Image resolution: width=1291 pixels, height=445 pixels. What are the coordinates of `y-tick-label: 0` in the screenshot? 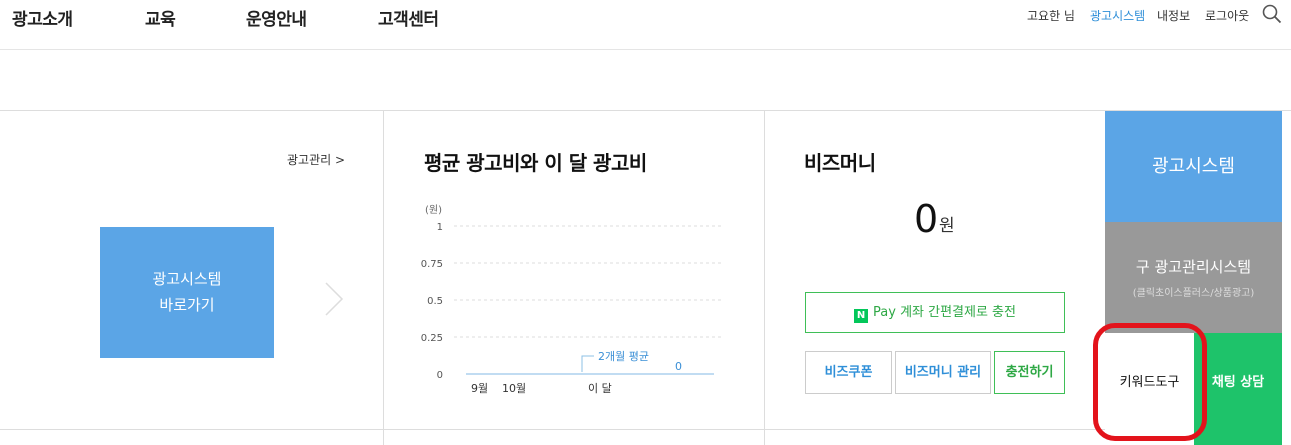 It's located at (440, 375).